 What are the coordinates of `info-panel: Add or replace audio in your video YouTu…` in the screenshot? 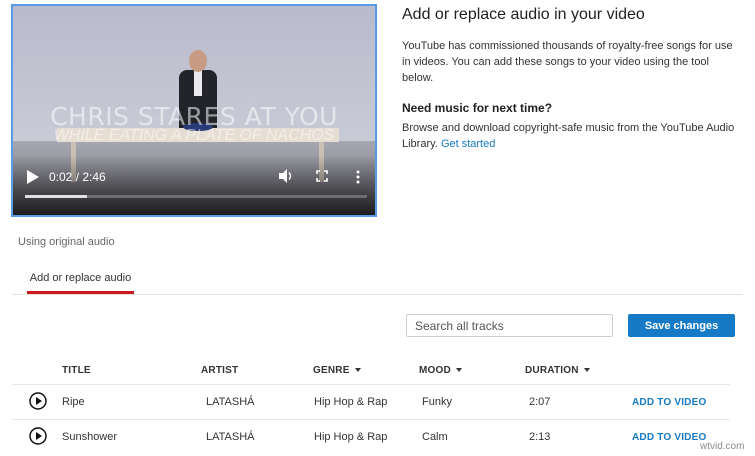 It's located at (572, 79).